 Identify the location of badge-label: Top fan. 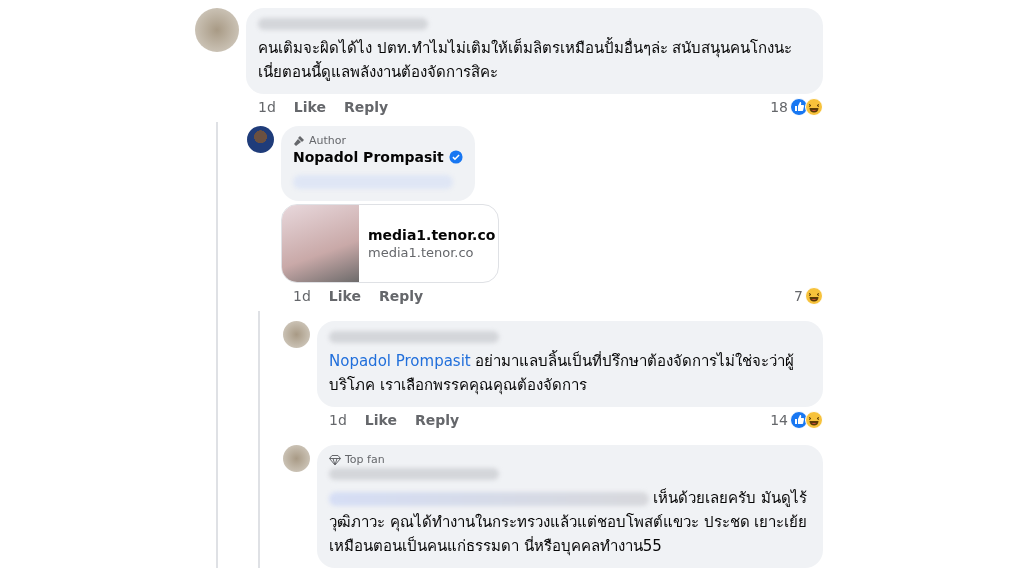
(365, 459).